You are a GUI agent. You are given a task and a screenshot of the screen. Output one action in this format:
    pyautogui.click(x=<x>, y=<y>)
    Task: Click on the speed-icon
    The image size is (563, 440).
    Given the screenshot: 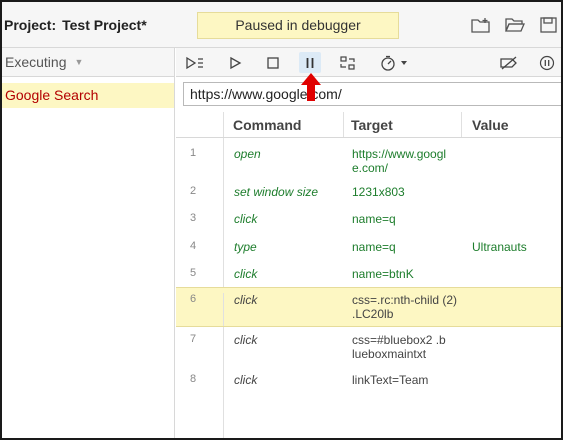 What is the action you would take?
    pyautogui.click(x=395, y=62)
    